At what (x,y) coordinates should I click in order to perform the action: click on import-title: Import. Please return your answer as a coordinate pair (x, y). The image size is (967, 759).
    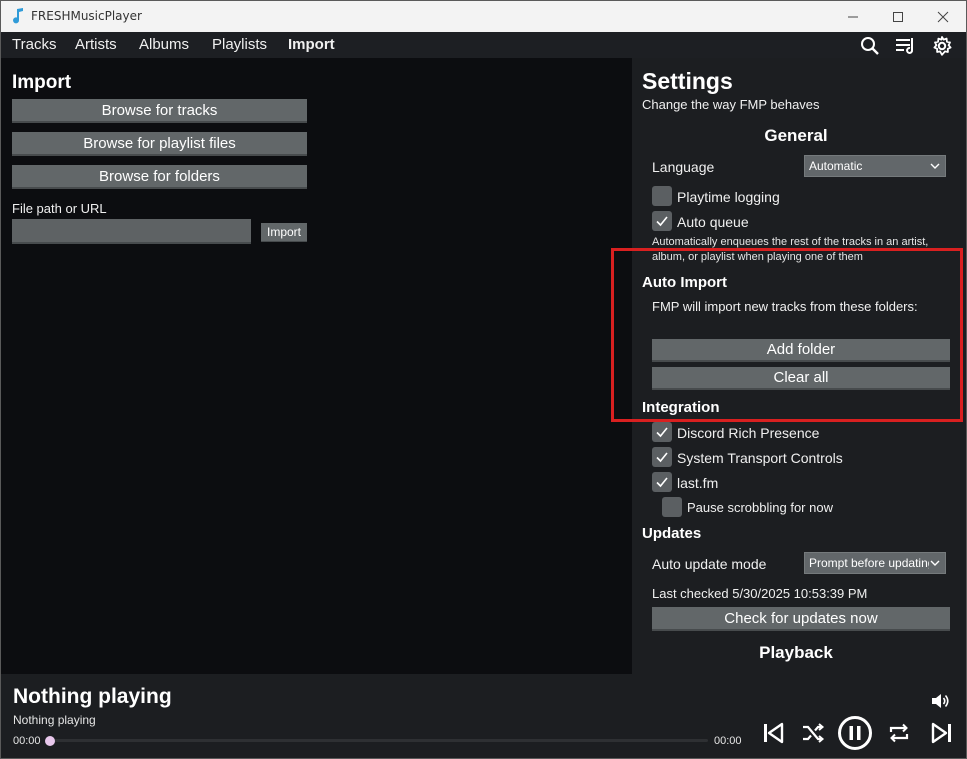
    Looking at the image, I should click on (42, 82).